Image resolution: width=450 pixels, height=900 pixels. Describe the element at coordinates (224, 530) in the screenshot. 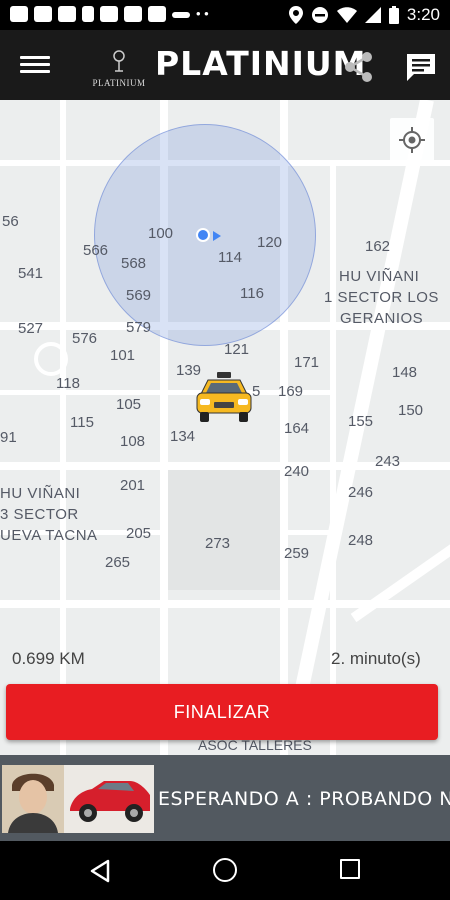

I see `map-block` at that location.